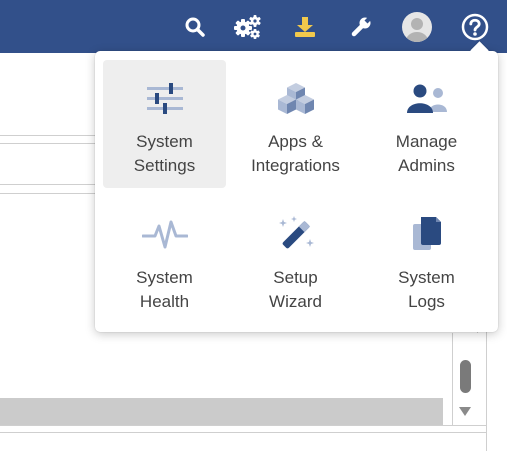 Image resolution: width=507 pixels, height=451 pixels. I want to click on horizontal-scrollbar, so click(221, 411).